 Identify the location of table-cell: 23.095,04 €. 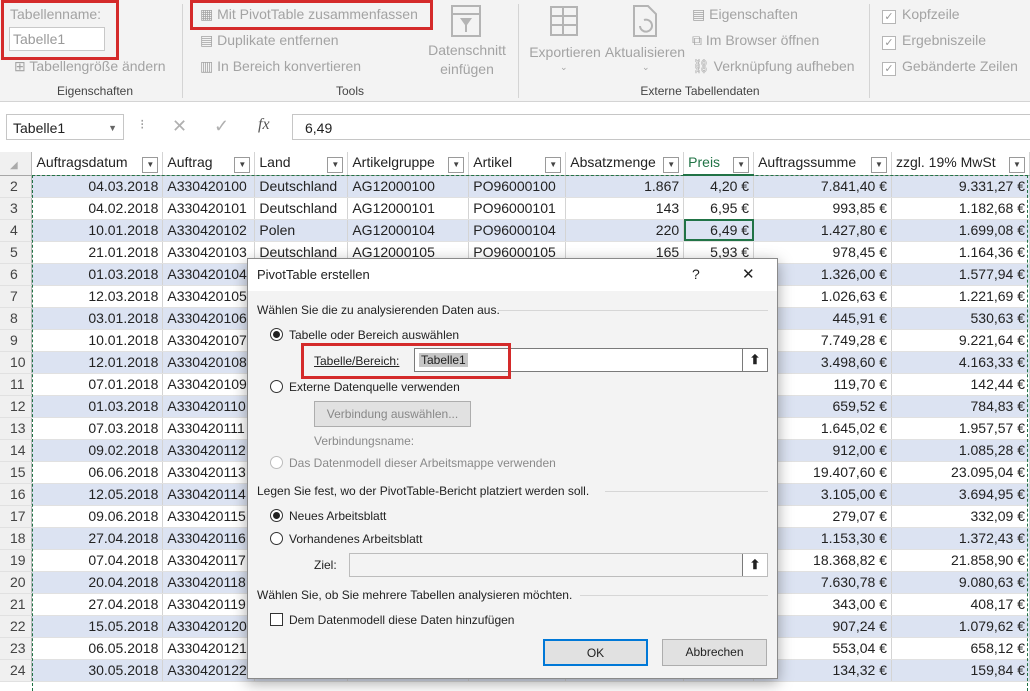
(960, 472).